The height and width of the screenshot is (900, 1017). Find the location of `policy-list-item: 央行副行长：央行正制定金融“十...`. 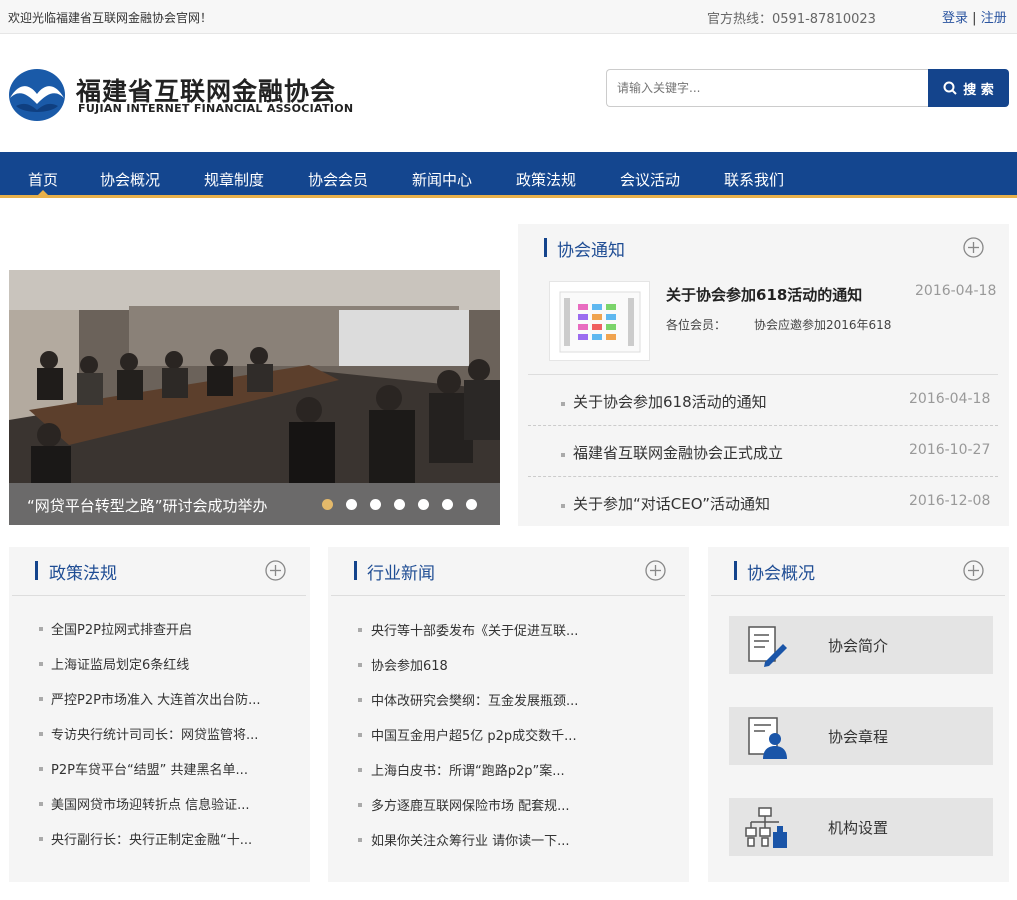

policy-list-item: 央行副行长：央行正制定金融“十... is located at coordinates (151, 838).